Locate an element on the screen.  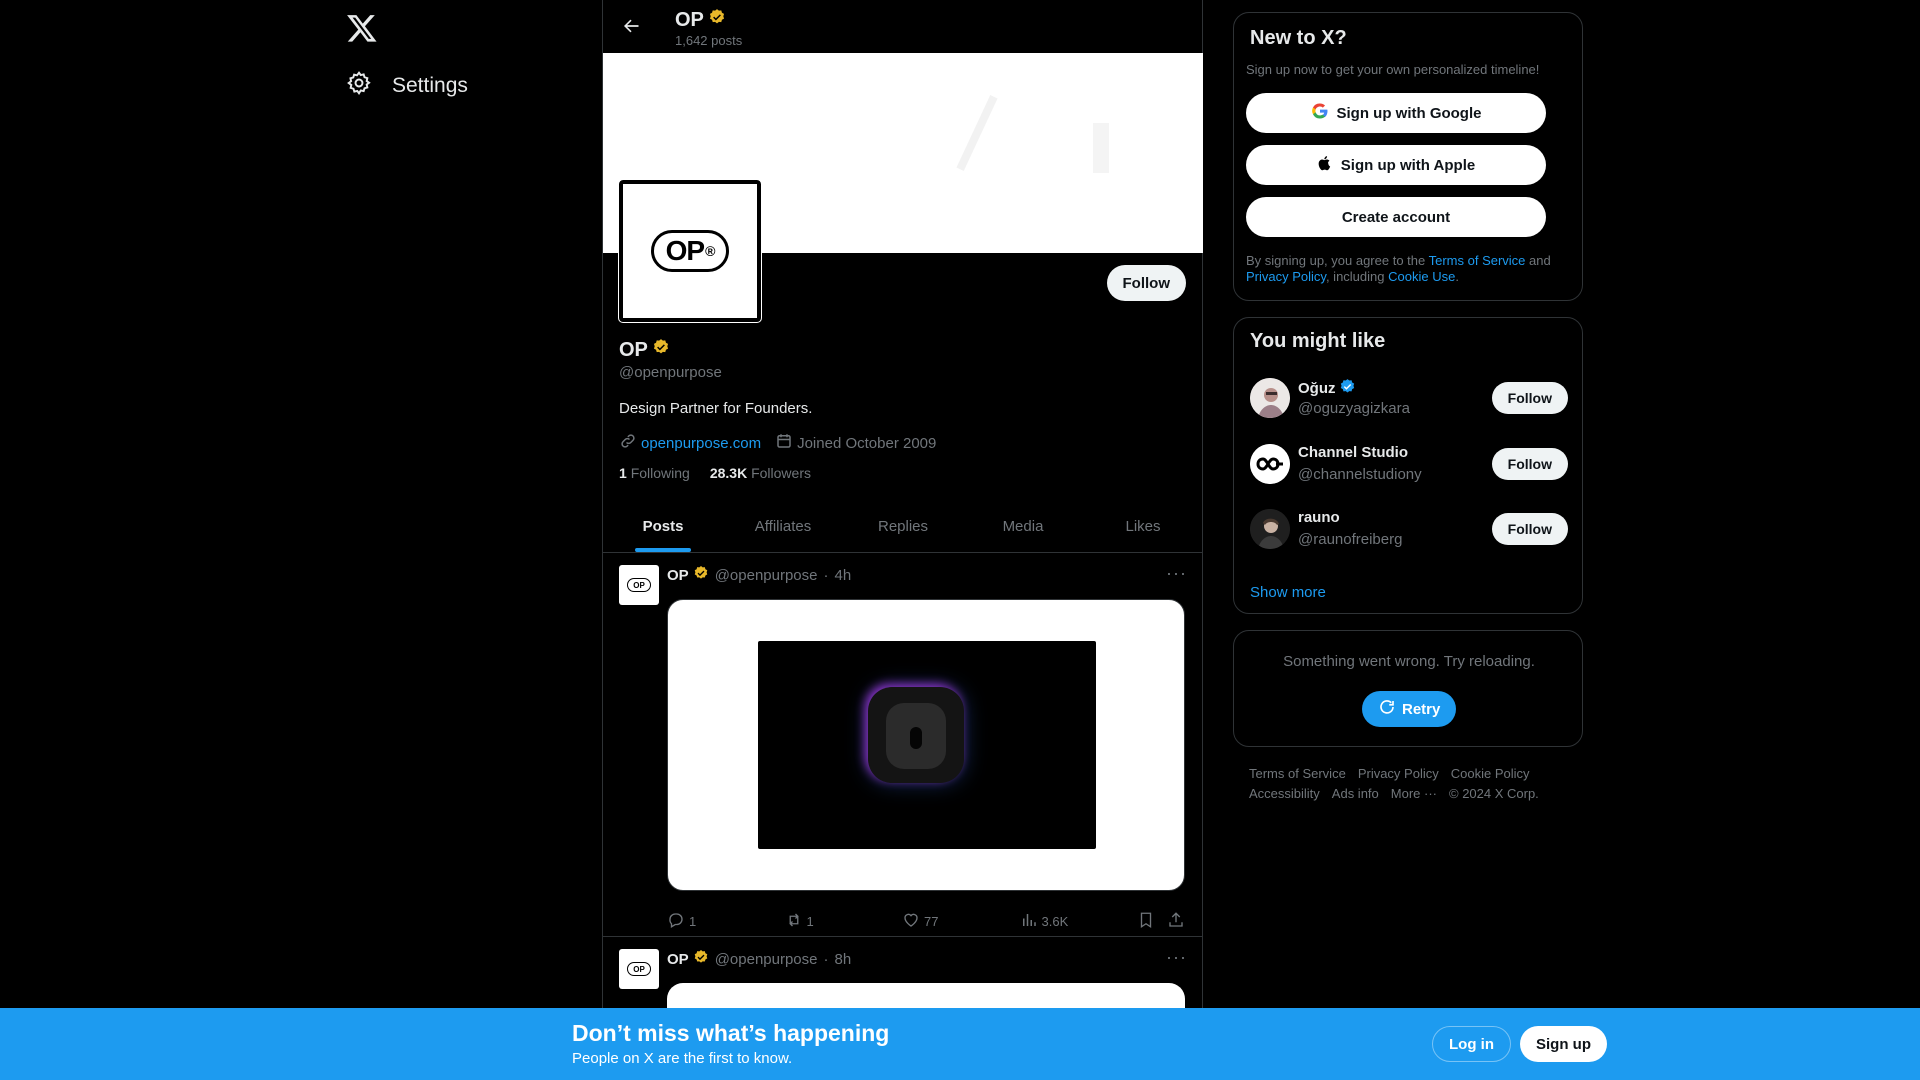
profile-avatar: OP ® is located at coordinates (690, 251).